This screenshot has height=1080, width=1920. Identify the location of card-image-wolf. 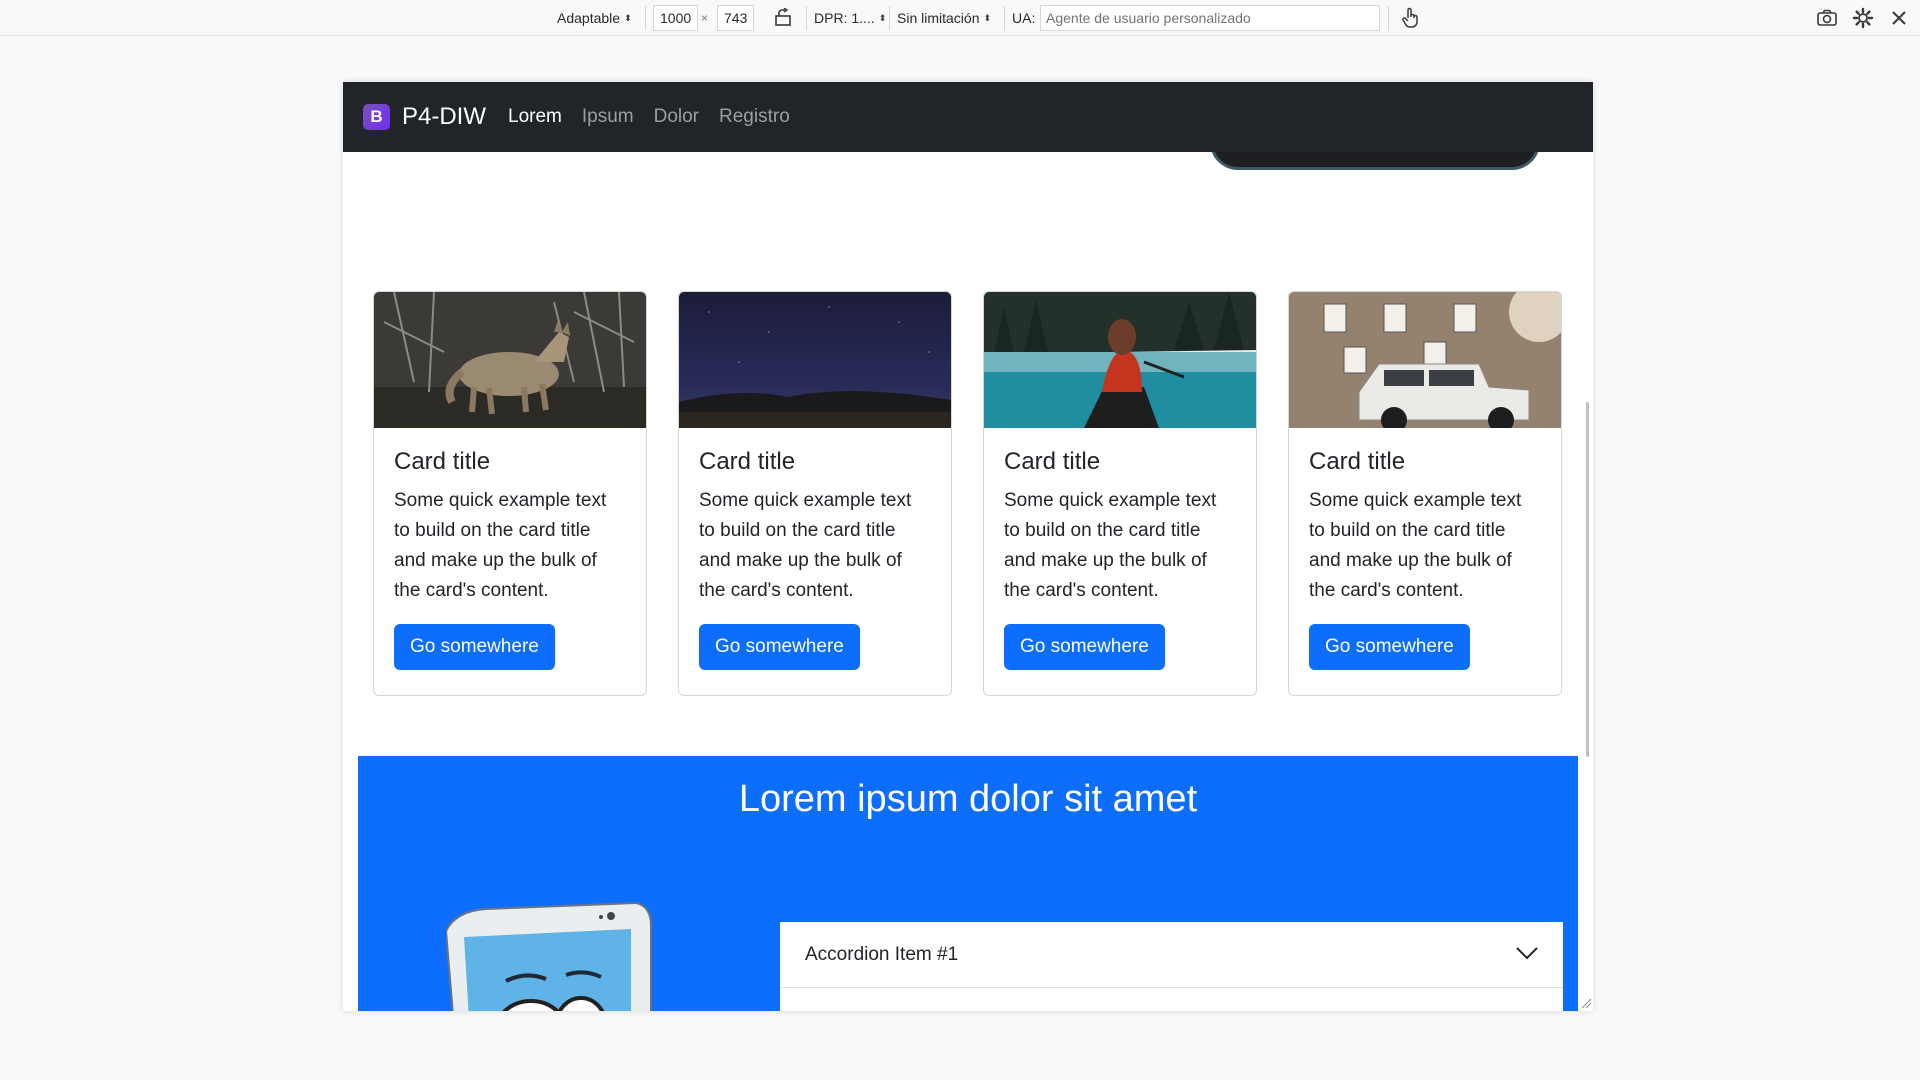
(510, 360).